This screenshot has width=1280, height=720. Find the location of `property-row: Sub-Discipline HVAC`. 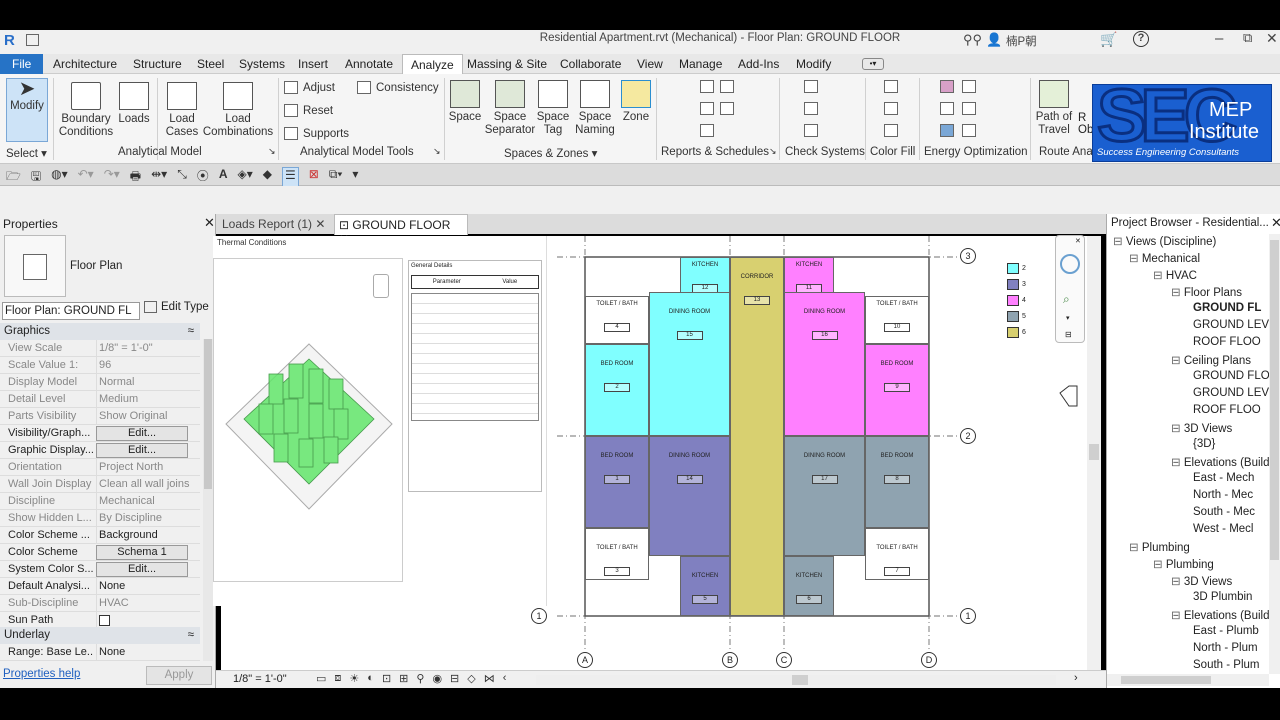

property-row: Sub-Discipline HVAC is located at coordinates (100, 603).